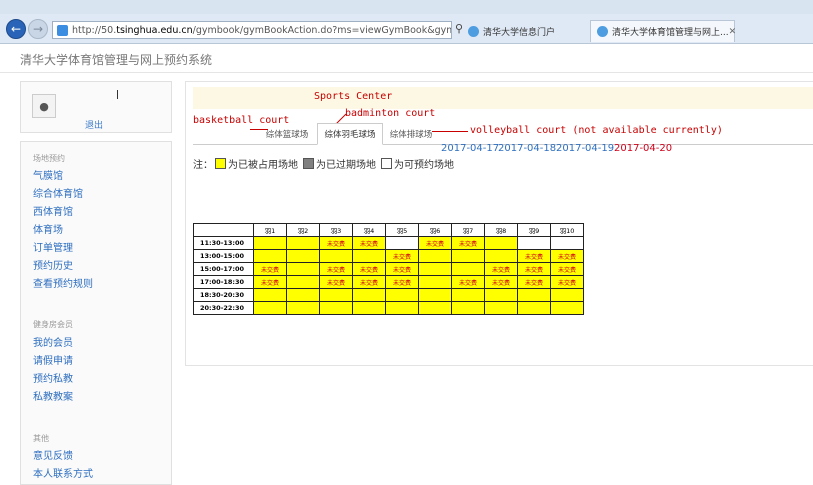 This screenshot has height=485, width=813. I want to click on court-header-6: 羽6, so click(435, 230).